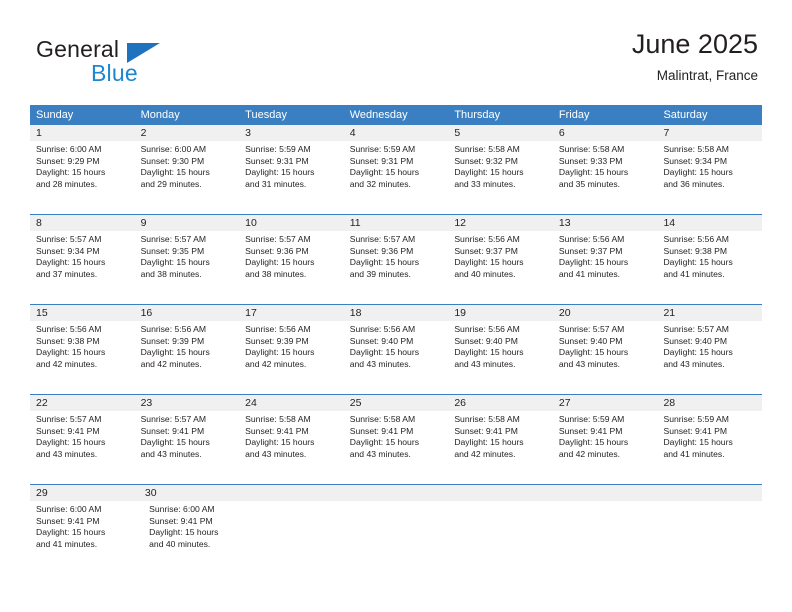  Describe the element at coordinates (193, 493) in the screenshot. I see `day-number: 30` at that location.